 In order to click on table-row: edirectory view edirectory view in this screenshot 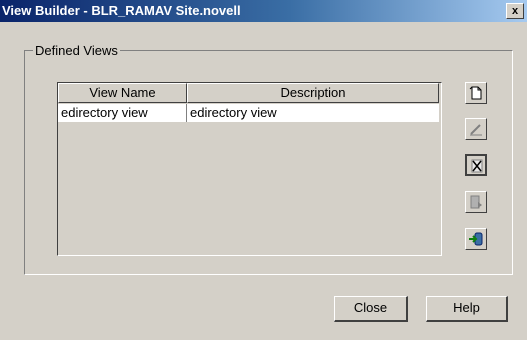, I will do `click(248, 113)`.